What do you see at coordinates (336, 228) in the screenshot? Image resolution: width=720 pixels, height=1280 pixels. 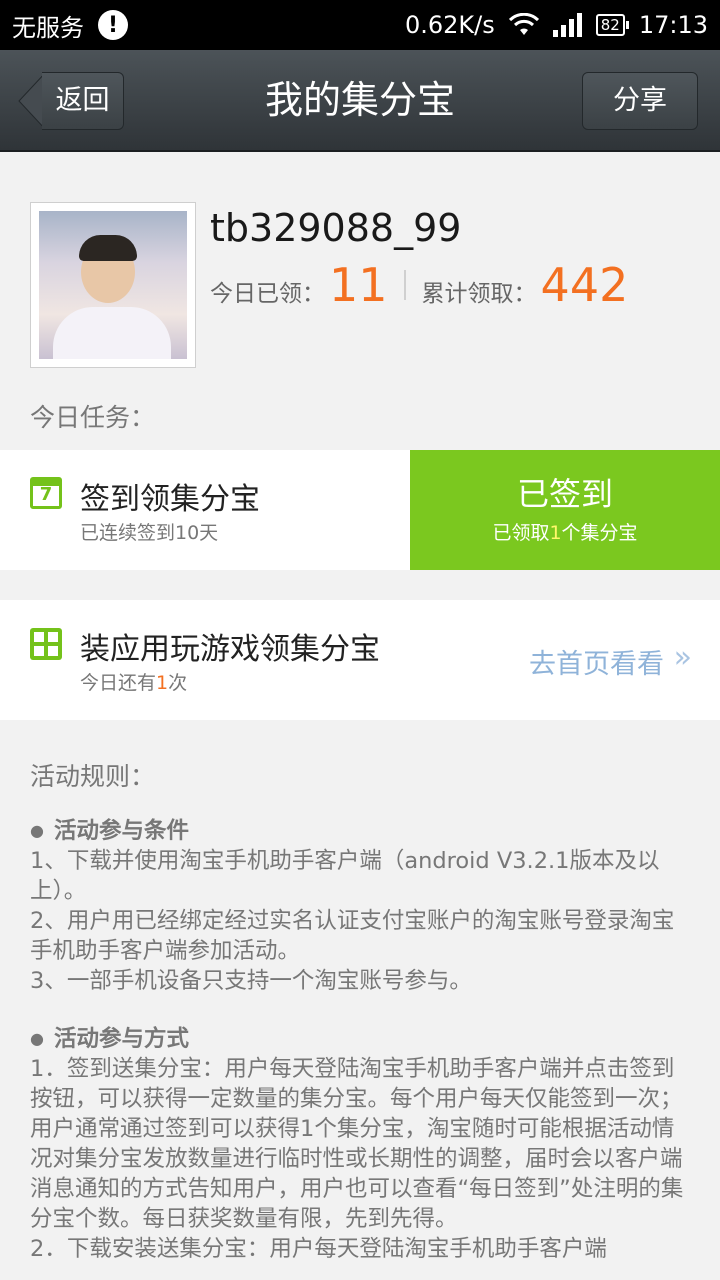 I see `username: tb329088_99` at bounding box center [336, 228].